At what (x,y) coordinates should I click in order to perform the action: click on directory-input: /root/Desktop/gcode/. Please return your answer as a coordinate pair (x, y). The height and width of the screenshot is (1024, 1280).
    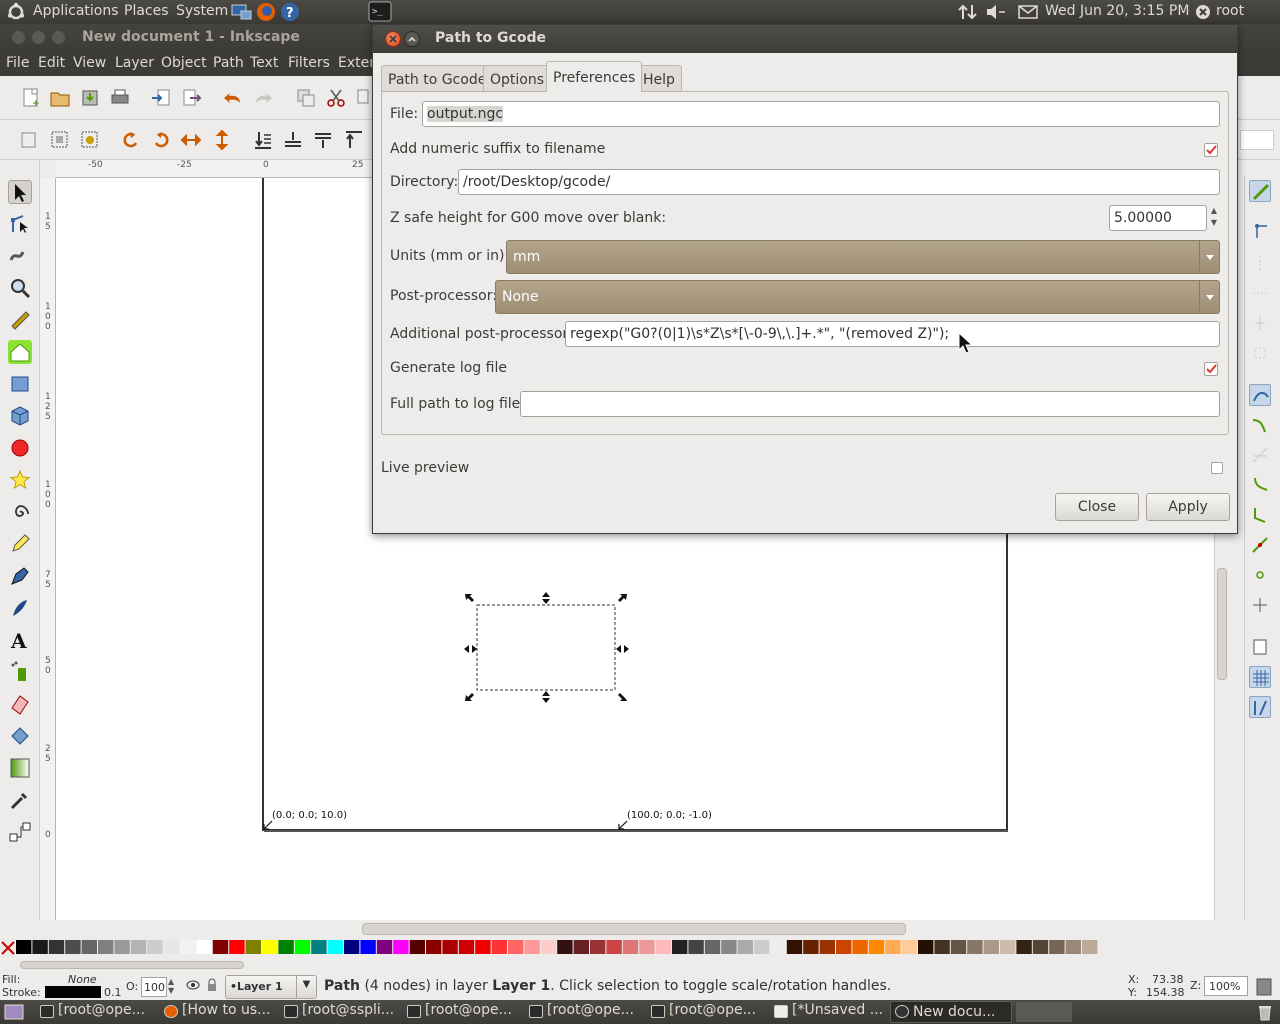
    Looking at the image, I should click on (839, 182).